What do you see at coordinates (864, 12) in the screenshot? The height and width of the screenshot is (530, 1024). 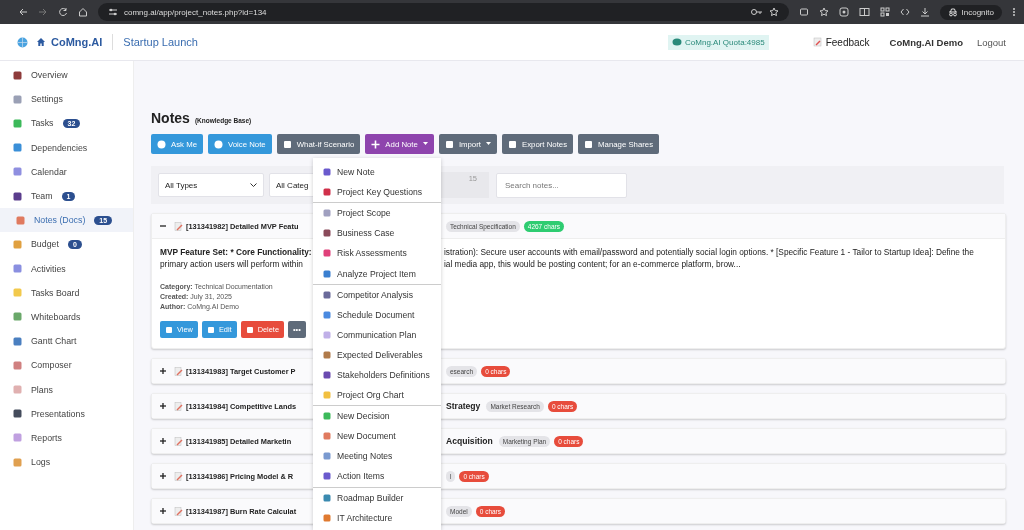 I see `reader-icon` at bounding box center [864, 12].